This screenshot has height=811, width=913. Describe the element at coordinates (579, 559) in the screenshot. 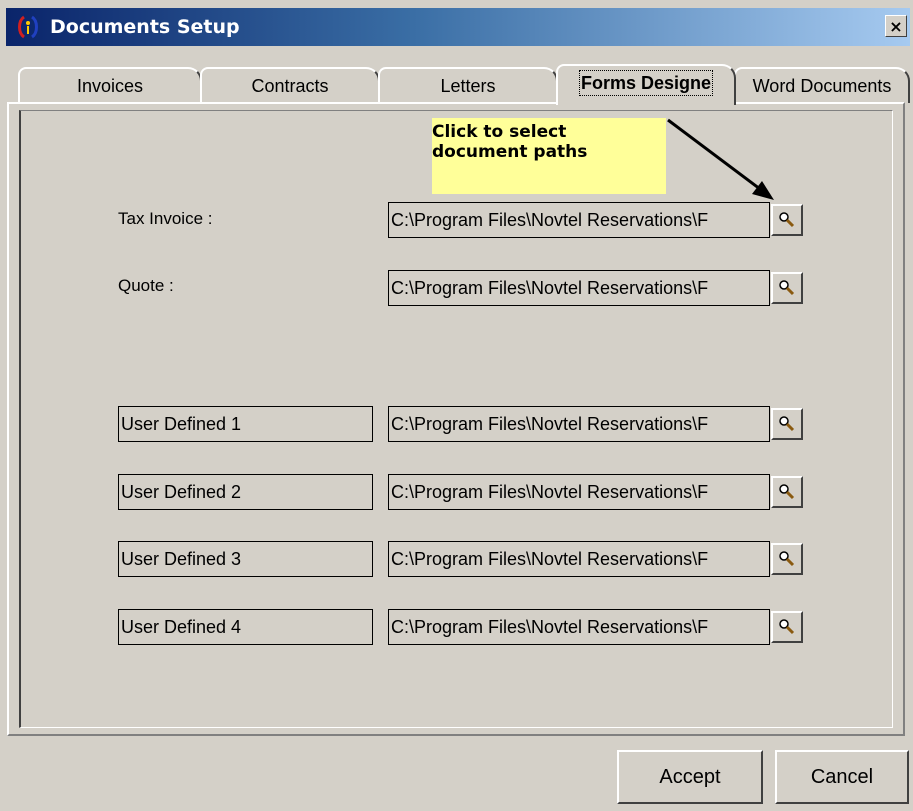

I see `user-defined-3-path-field: C:\Program Files\Novtel Reservations\F` at that location.